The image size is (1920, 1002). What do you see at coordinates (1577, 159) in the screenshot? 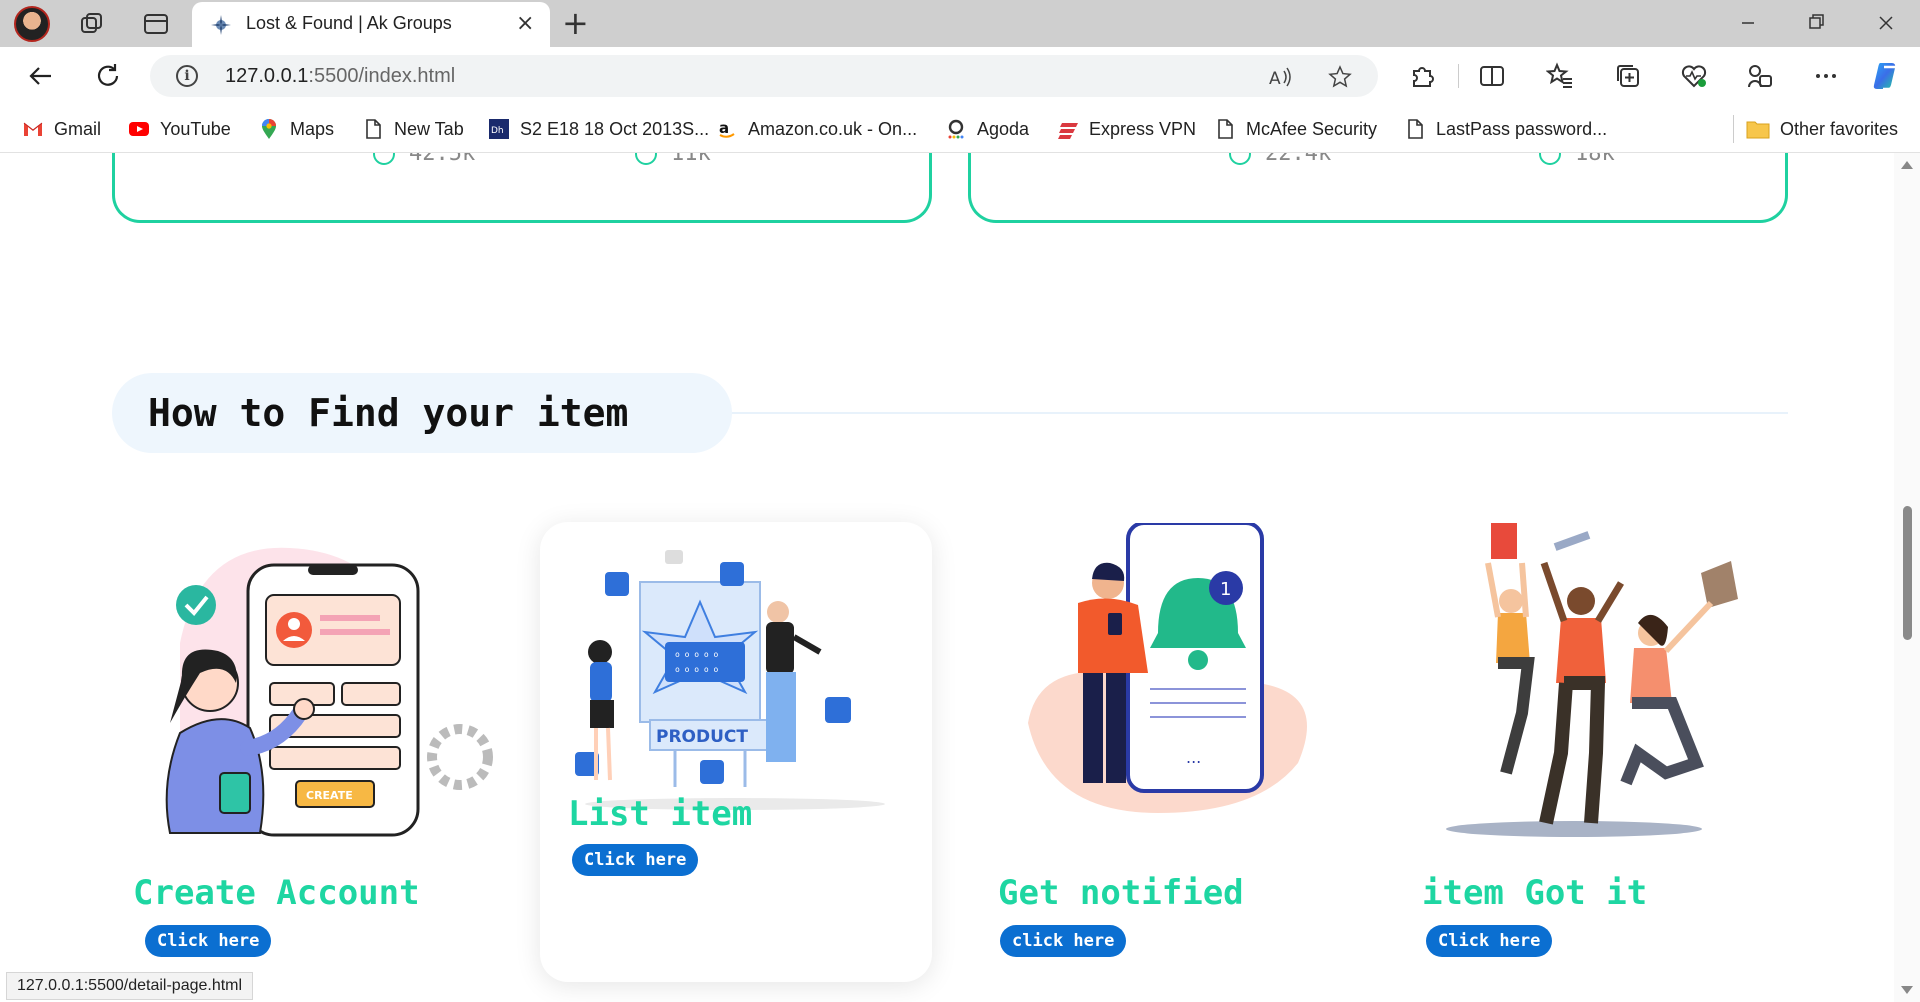
I see `comments-stat: 18k` at bounding box center [1577, 159].